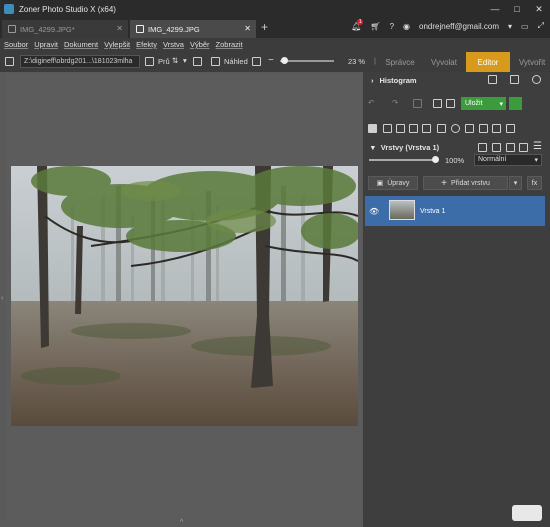  What do you see at coordinates (200, 44) in the screenshot?
I see `menu-vyber: Výběr` at bounding box center [200, 44].